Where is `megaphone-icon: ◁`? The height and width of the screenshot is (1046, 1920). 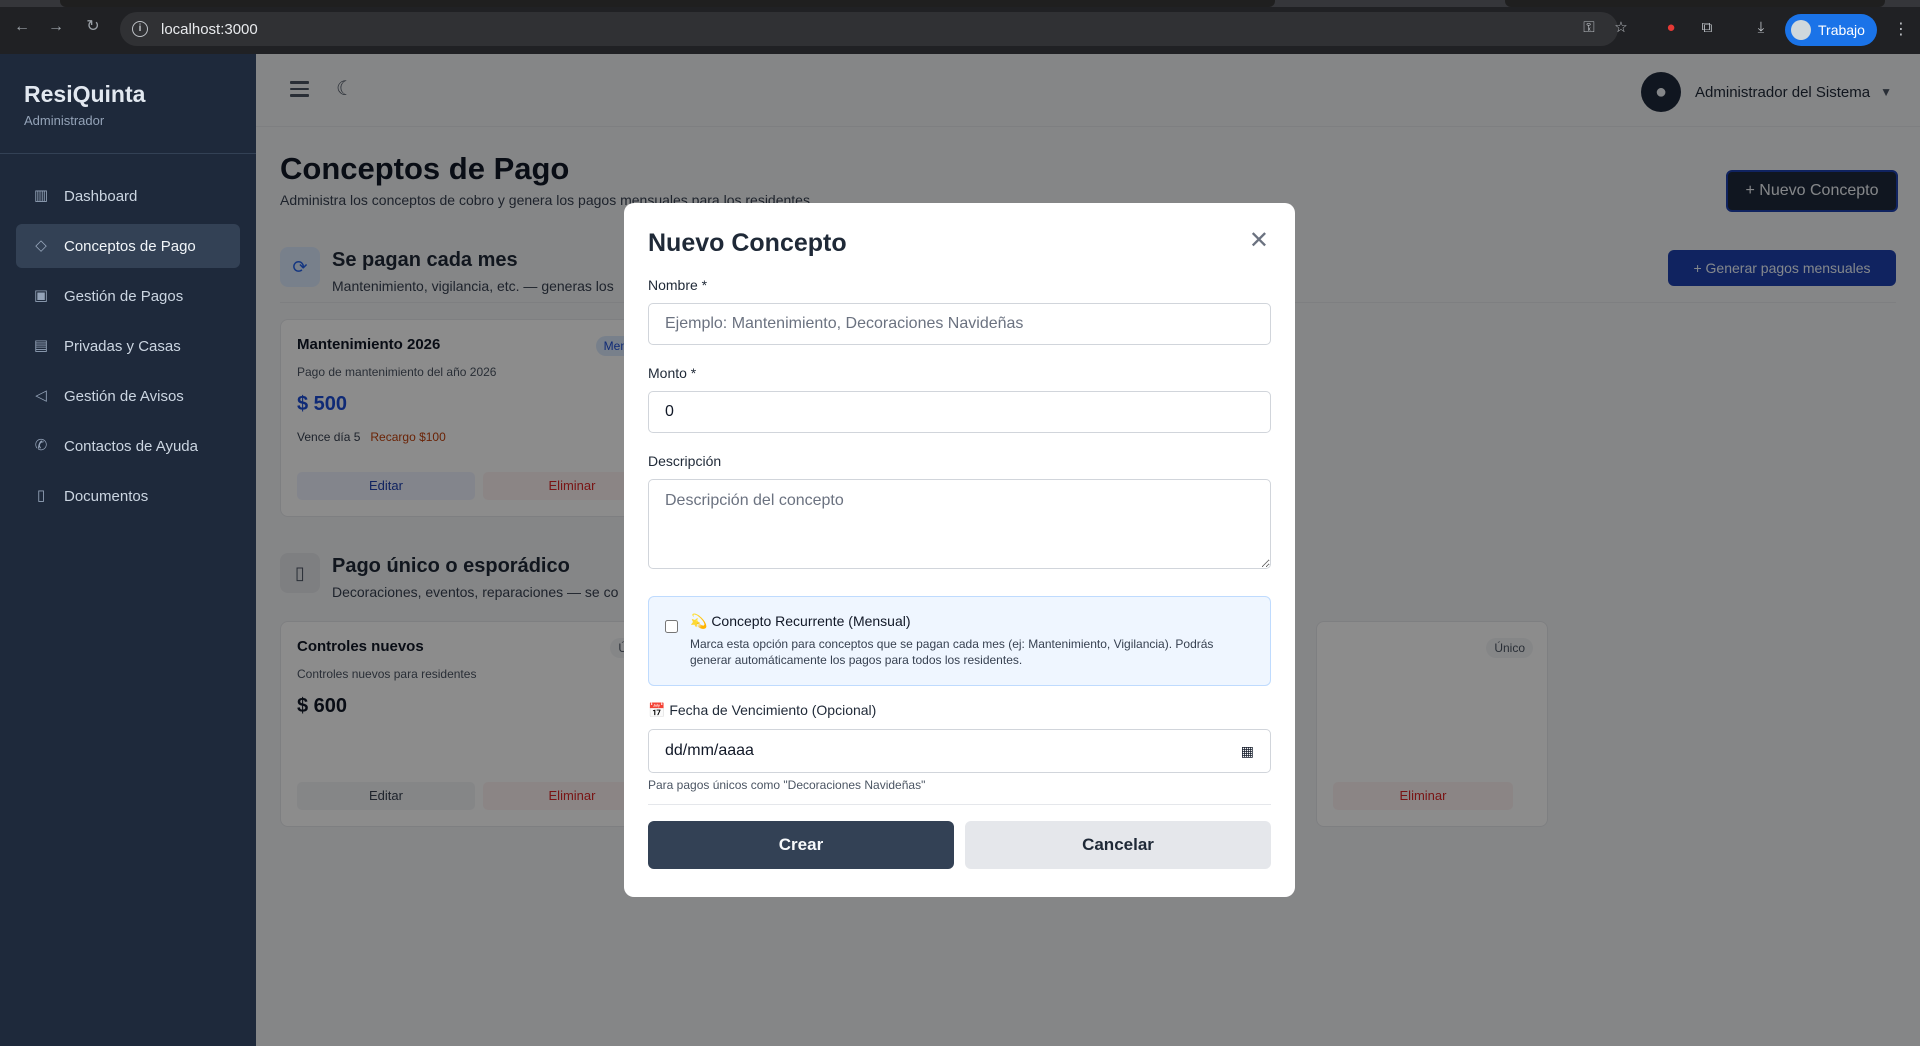
megaphone-icon: ◁ is located at coordinates (41, 395).